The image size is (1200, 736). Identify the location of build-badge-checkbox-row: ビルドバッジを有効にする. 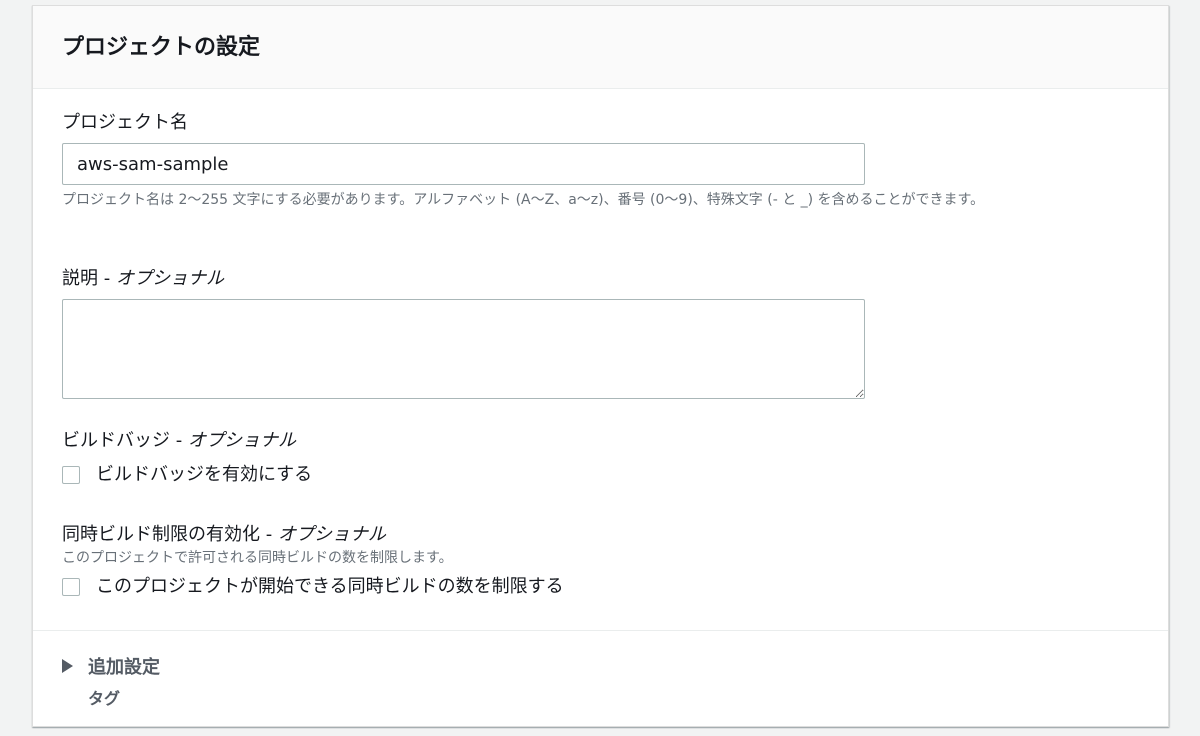
(187, 475).